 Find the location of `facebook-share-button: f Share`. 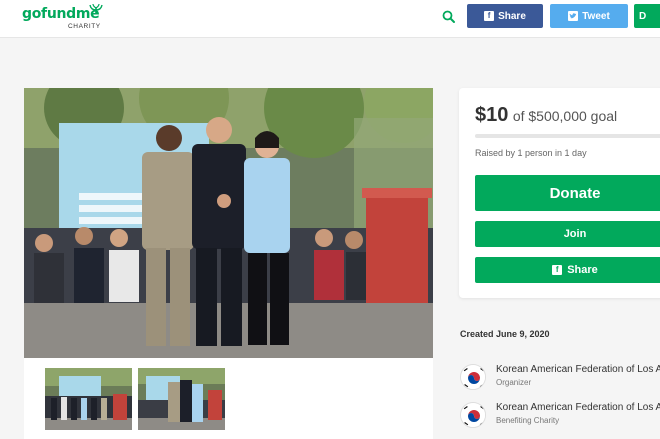

facebook-share-button: f Share is located at coordinates (505, 16).